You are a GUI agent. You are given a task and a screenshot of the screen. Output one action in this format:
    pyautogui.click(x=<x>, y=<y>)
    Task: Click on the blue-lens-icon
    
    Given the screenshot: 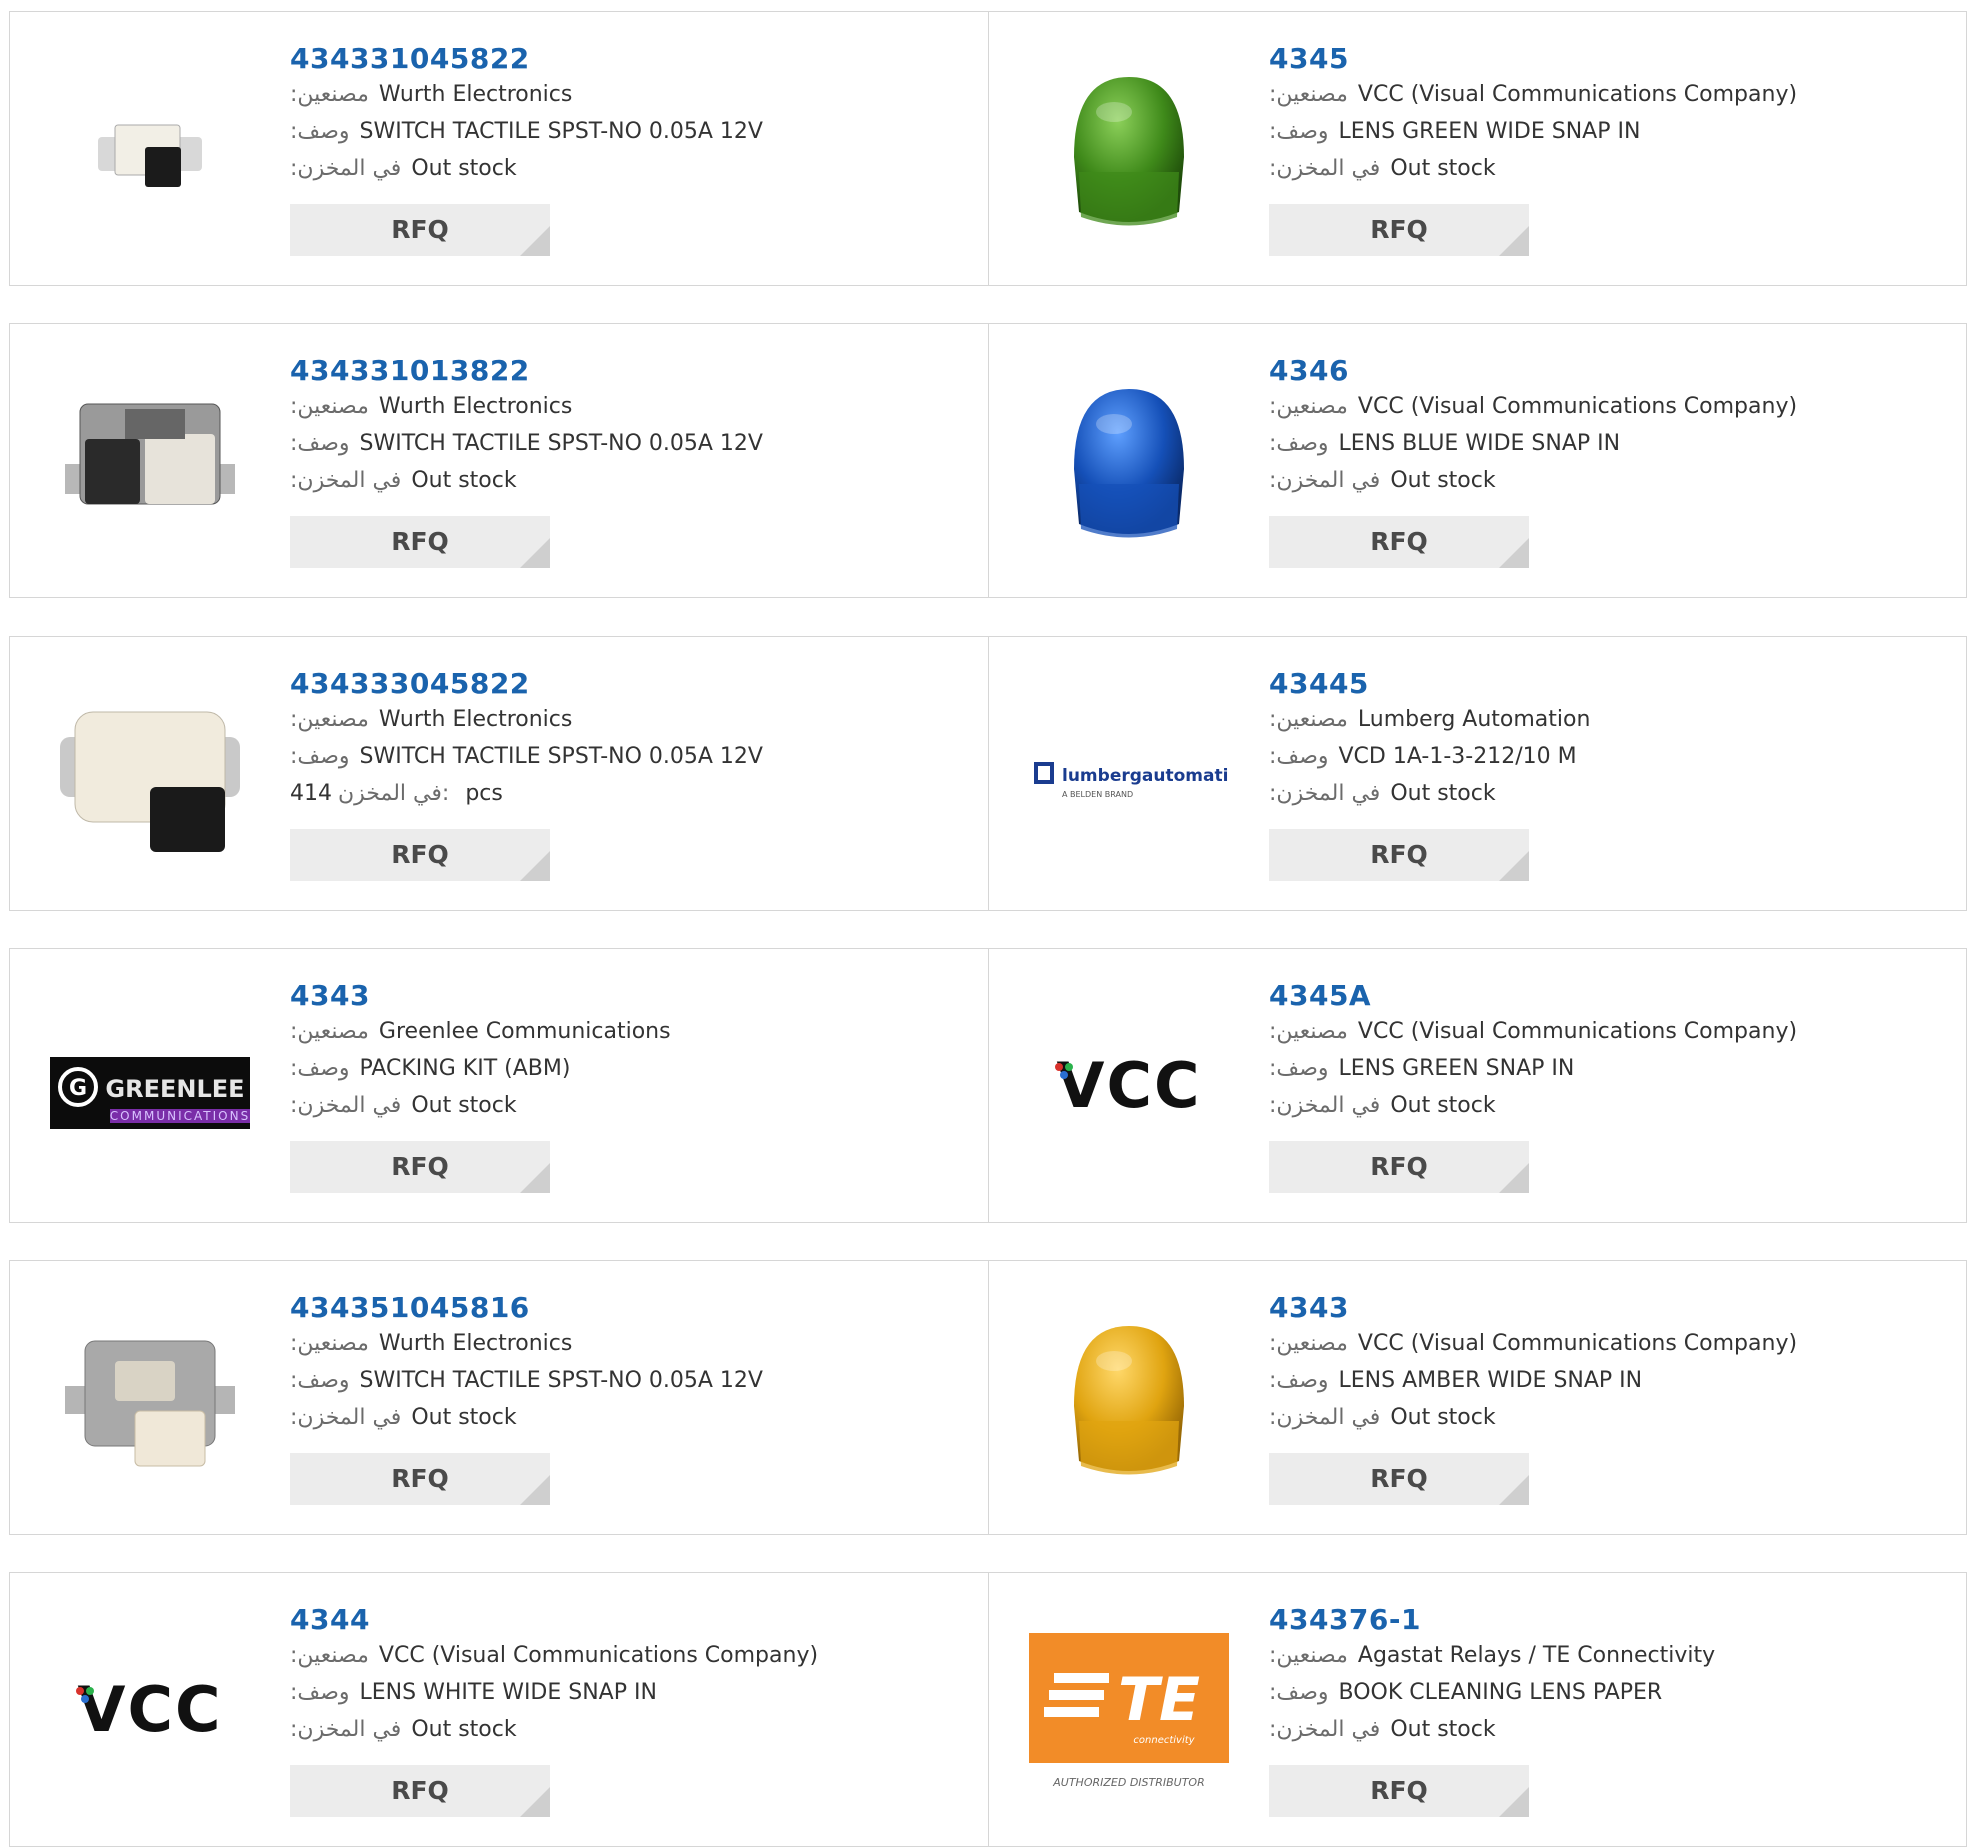 What is the action you would take?
    pyautogui.click(x=1129, y=464)
    